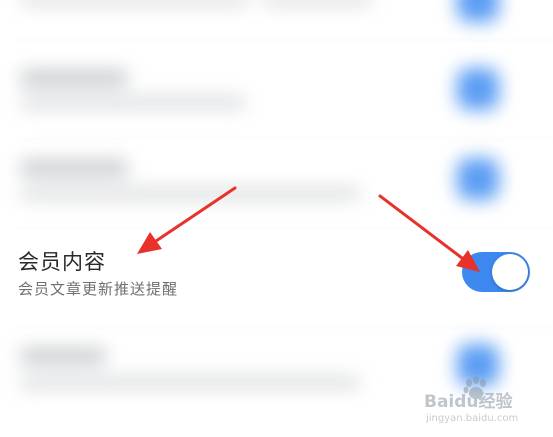 The width and height of the screenshot is (553, 437). What do you see at coordinates (62, 262) in the screenshot?
I see `setting-title: 会员内容` at bounding box center [62, 262].